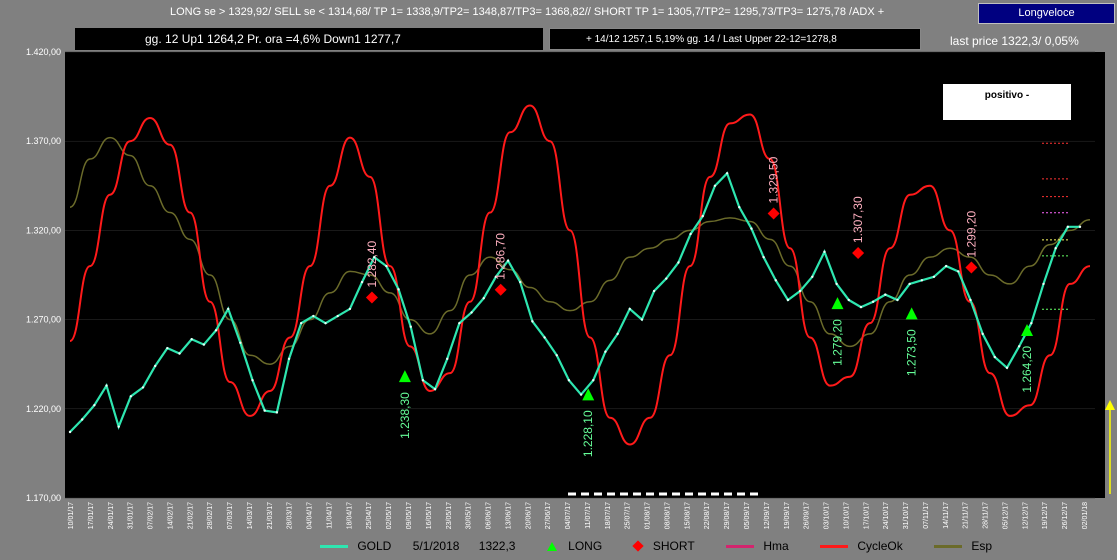  What do you see at coordinates (329, 515) in the screenshot?
I see `x-tick-label: 11/04/17` at bounding box center [329, 515].